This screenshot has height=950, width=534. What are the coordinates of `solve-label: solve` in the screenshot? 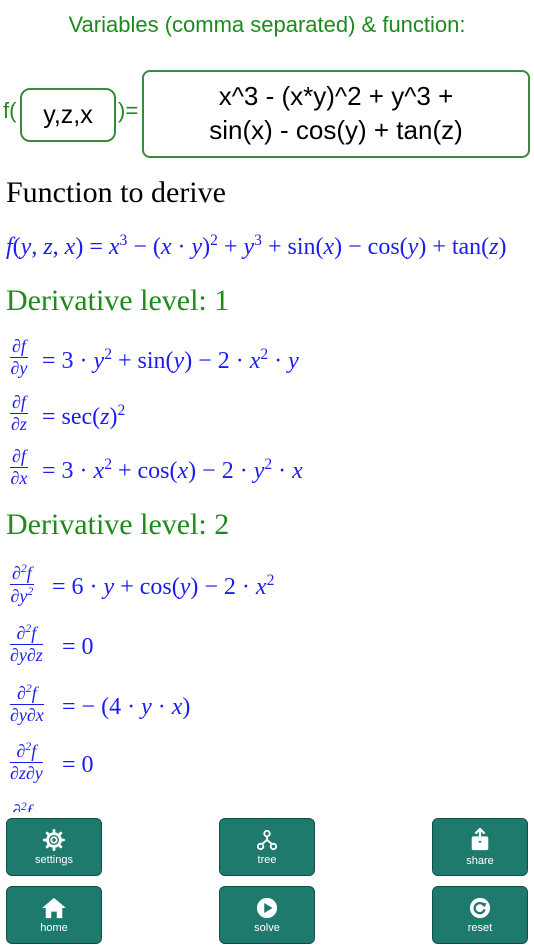 It's located at (267, 927).